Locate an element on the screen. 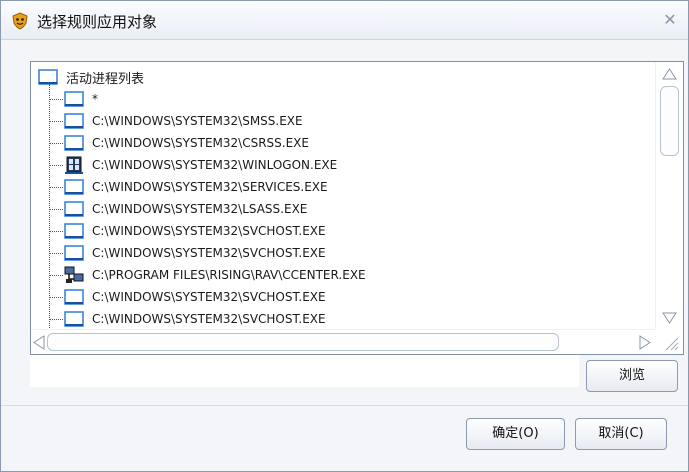 The height and width of the screenshot is (472, 689). vertical-scroll-thumb is located at coordinates (669, 121).